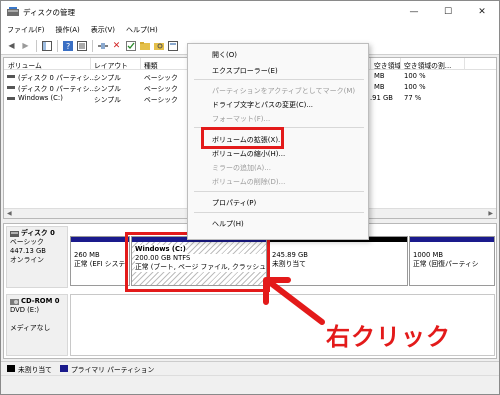  I want to click on forward-arrow-icon: ▶, so click(25, 45).